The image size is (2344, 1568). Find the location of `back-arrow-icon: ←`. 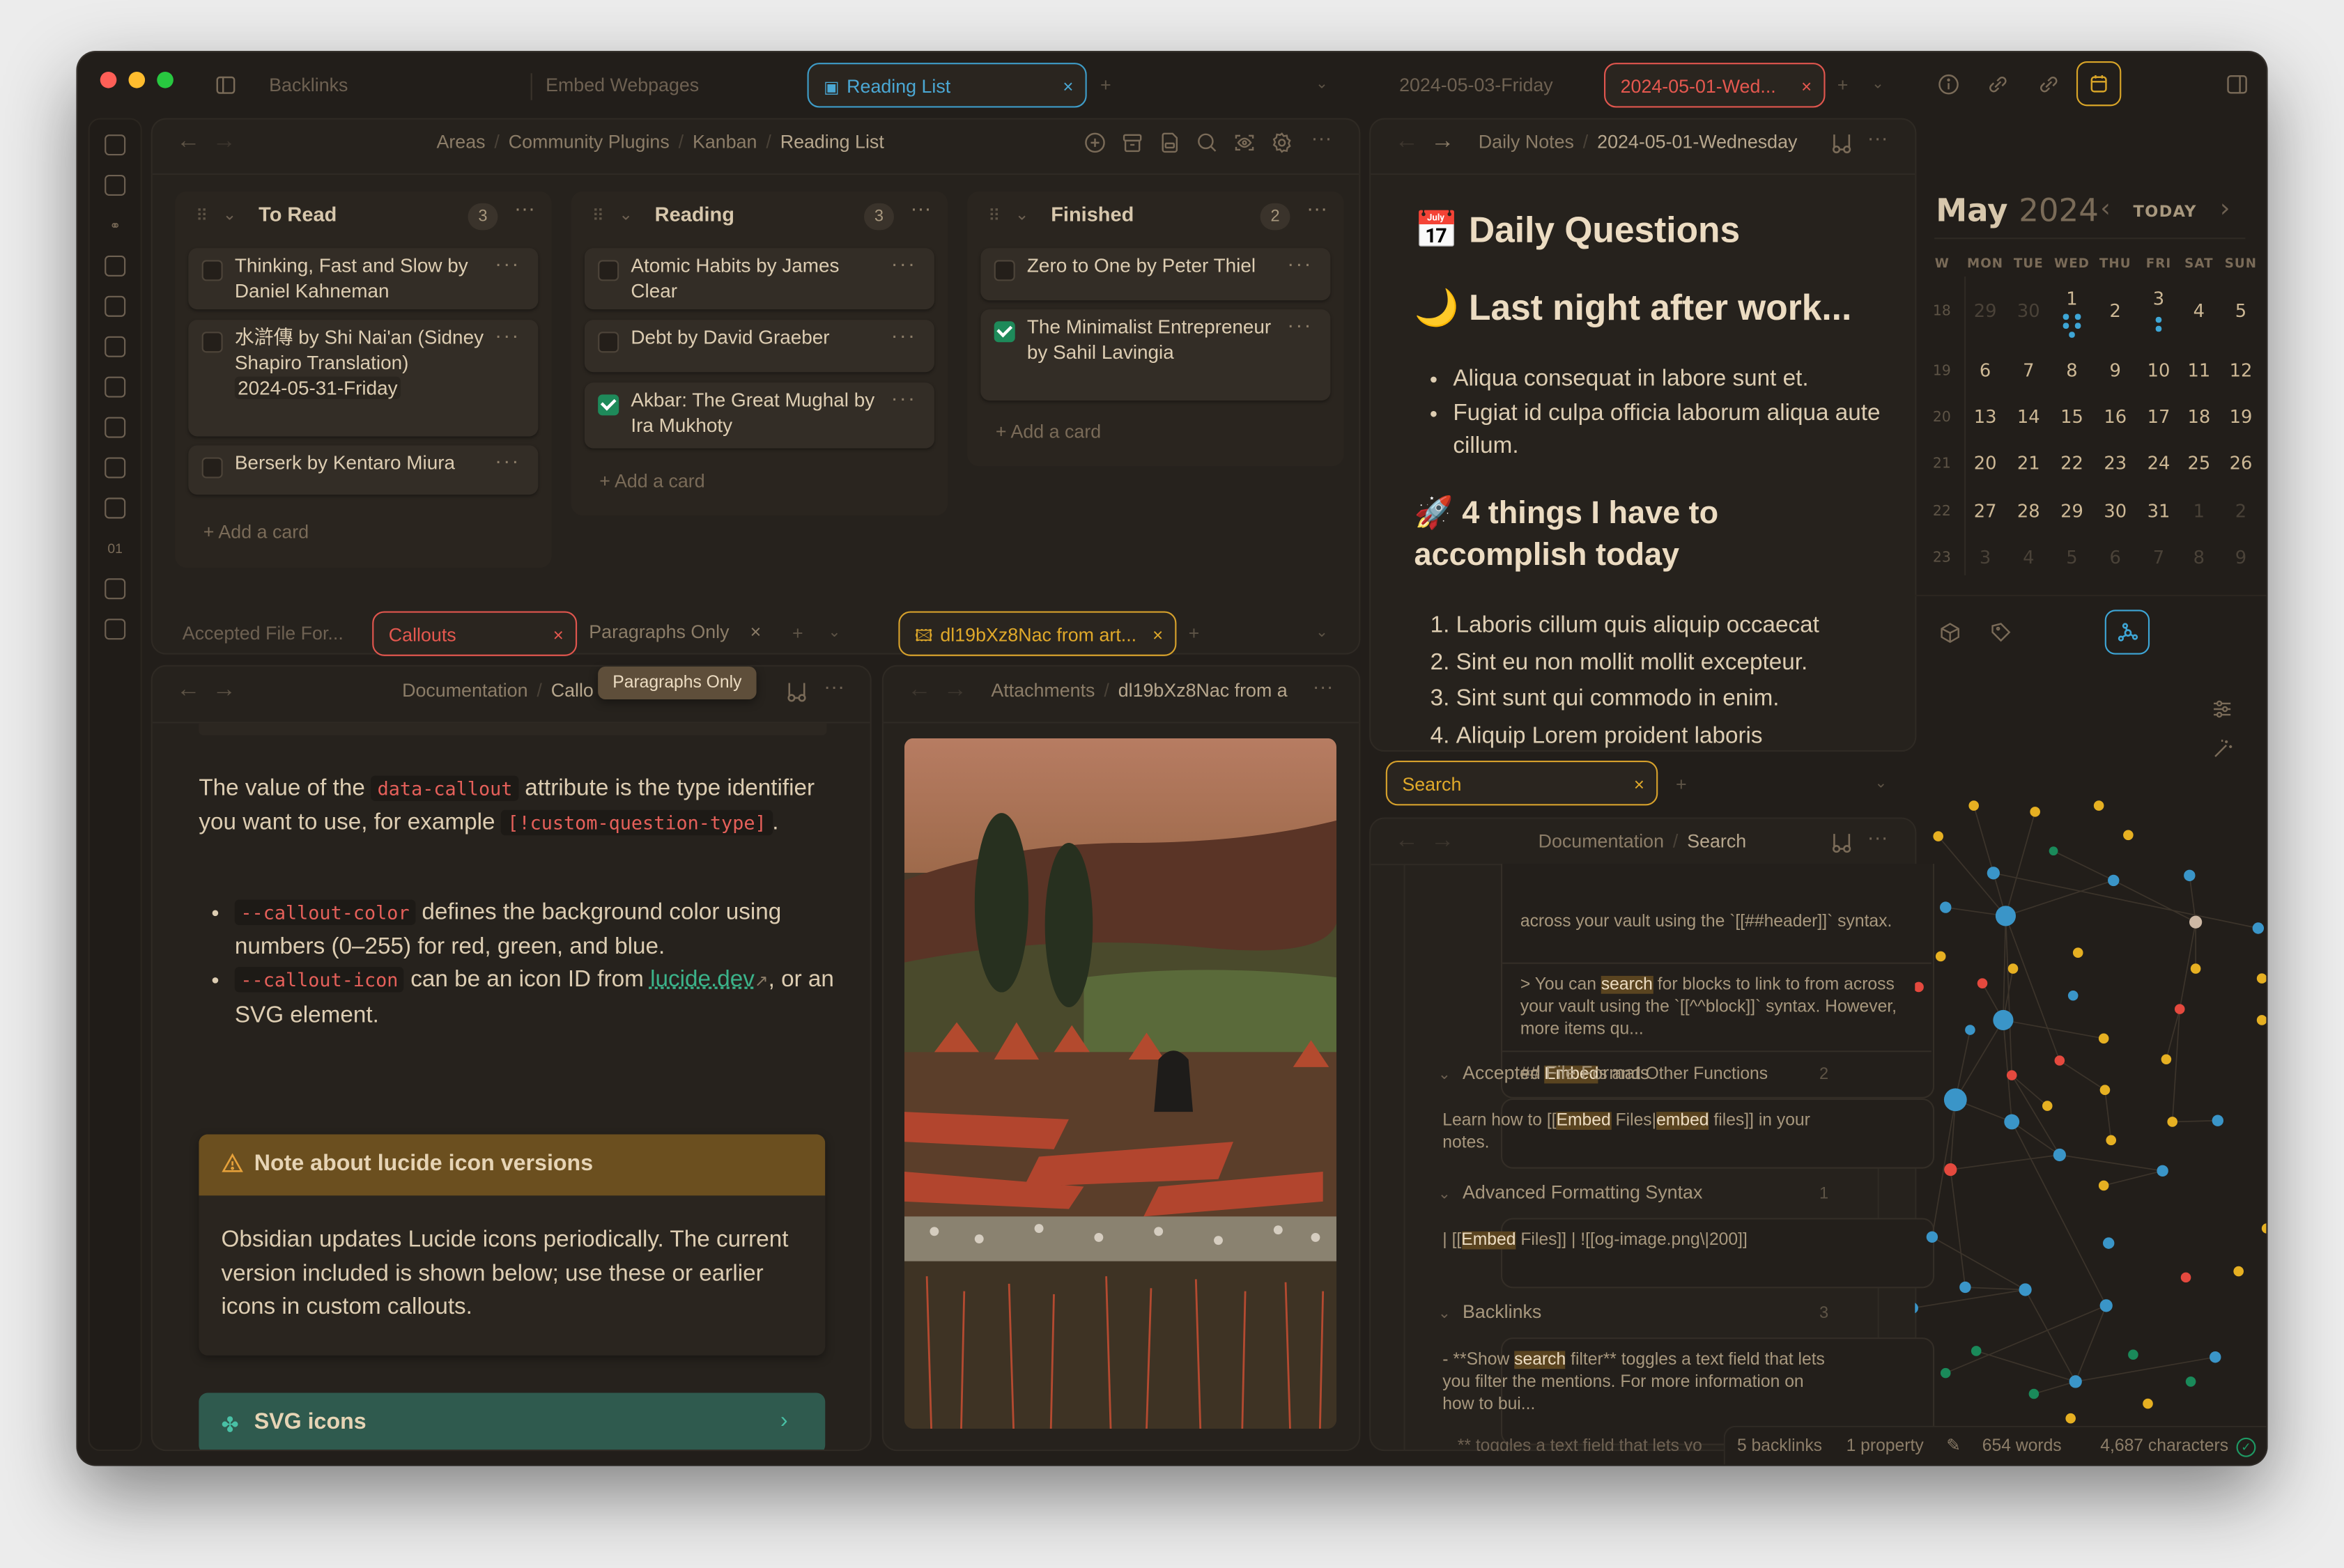

back-arrow-icon: ← is located at coordinates (919, 689).